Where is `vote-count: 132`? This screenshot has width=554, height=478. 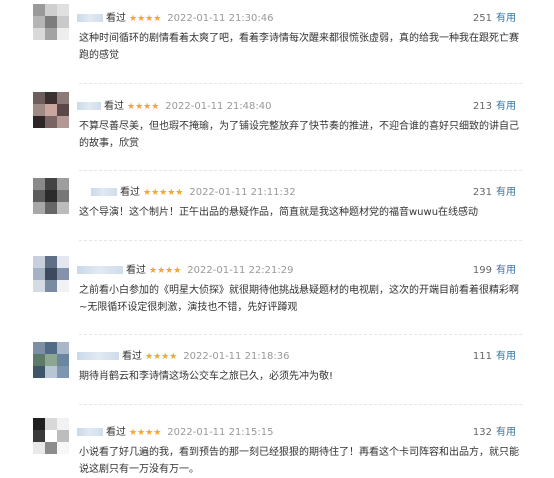
vote-count: 132 is located at coordinates (482, 432).